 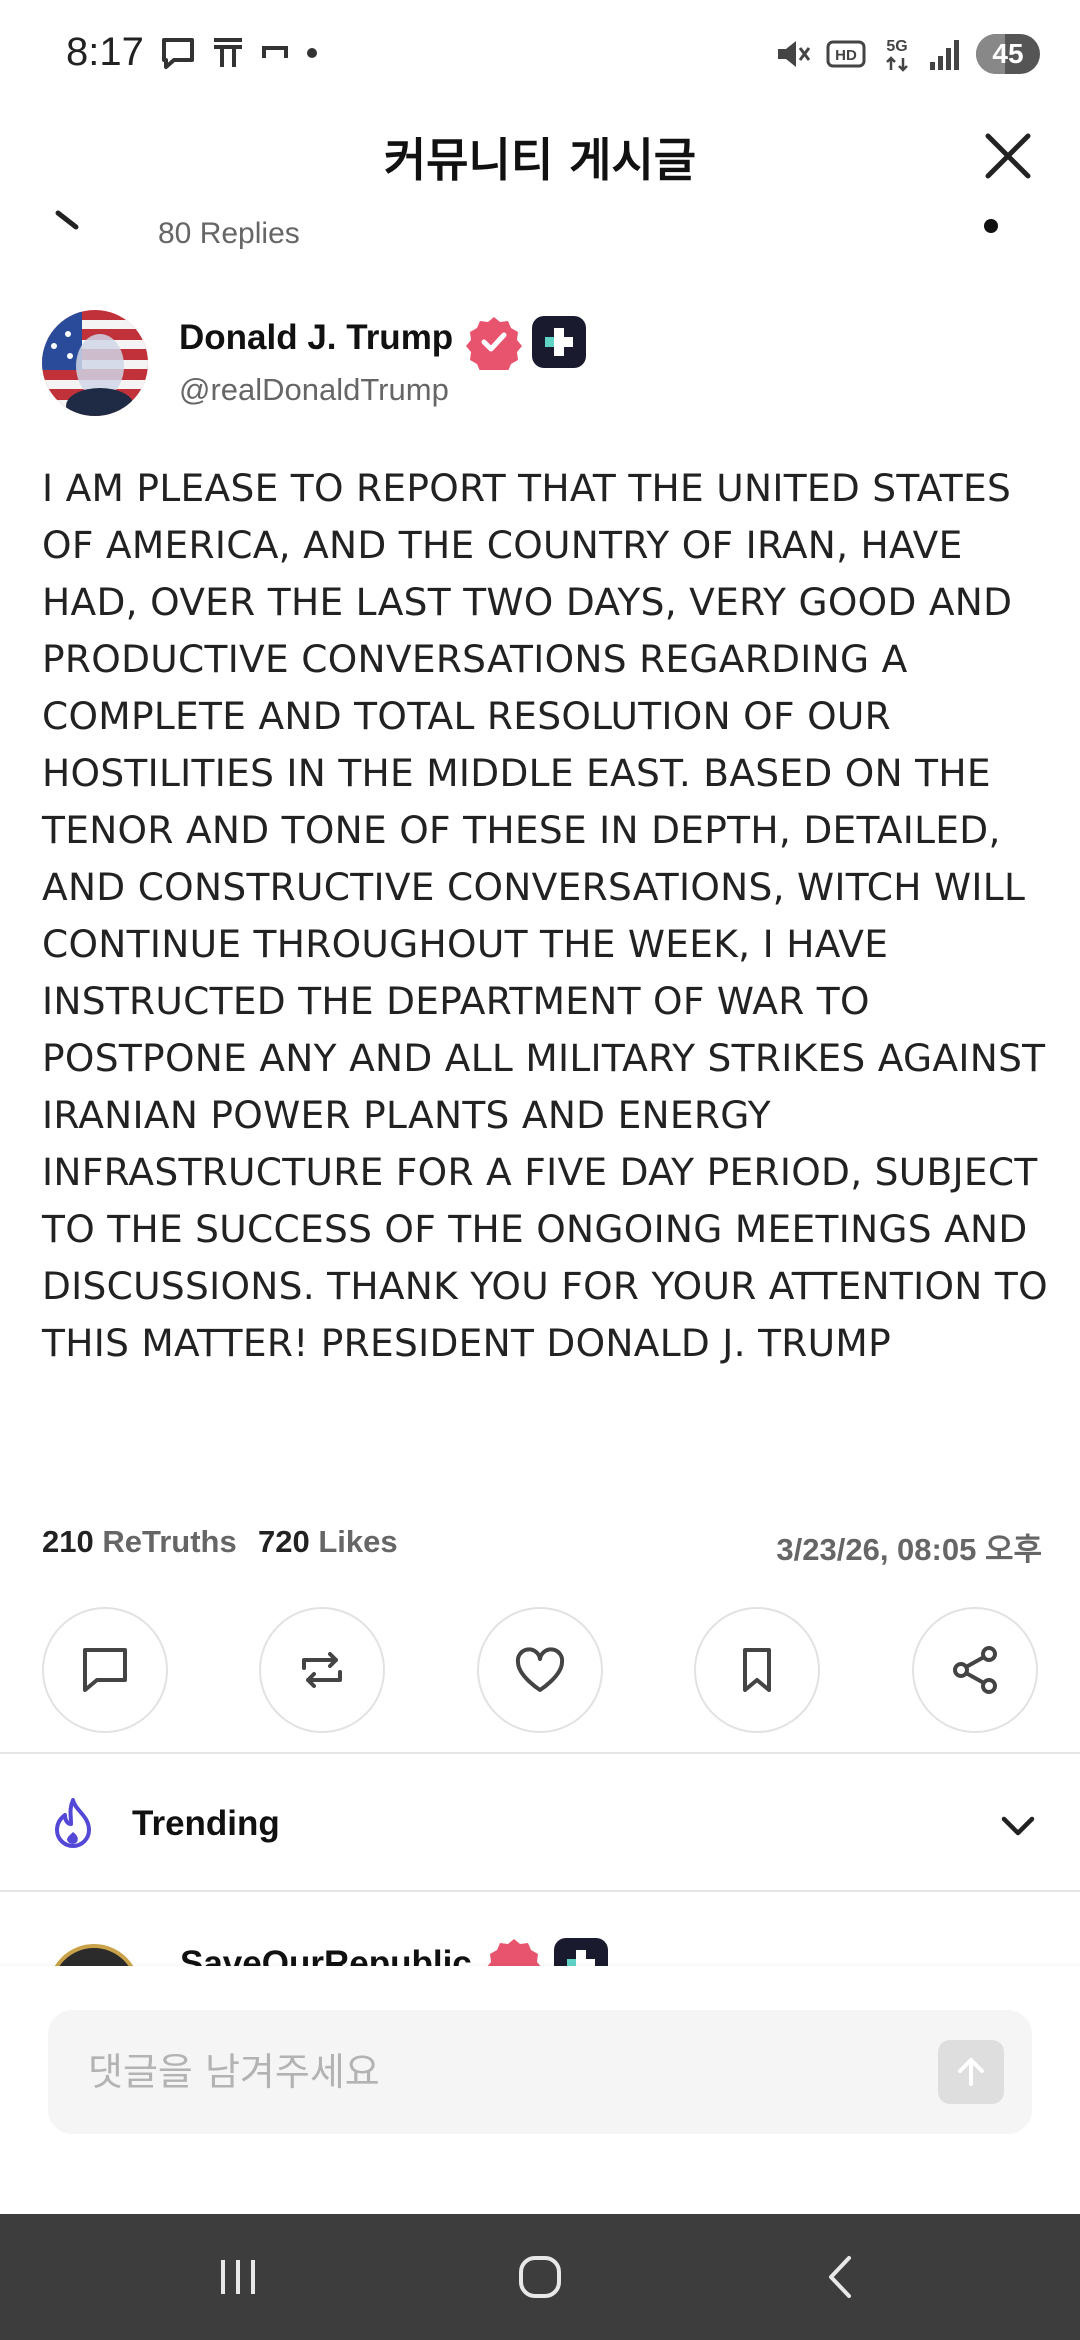 I want to click on battery-level-text: 45, so click(x=1008, y=53).